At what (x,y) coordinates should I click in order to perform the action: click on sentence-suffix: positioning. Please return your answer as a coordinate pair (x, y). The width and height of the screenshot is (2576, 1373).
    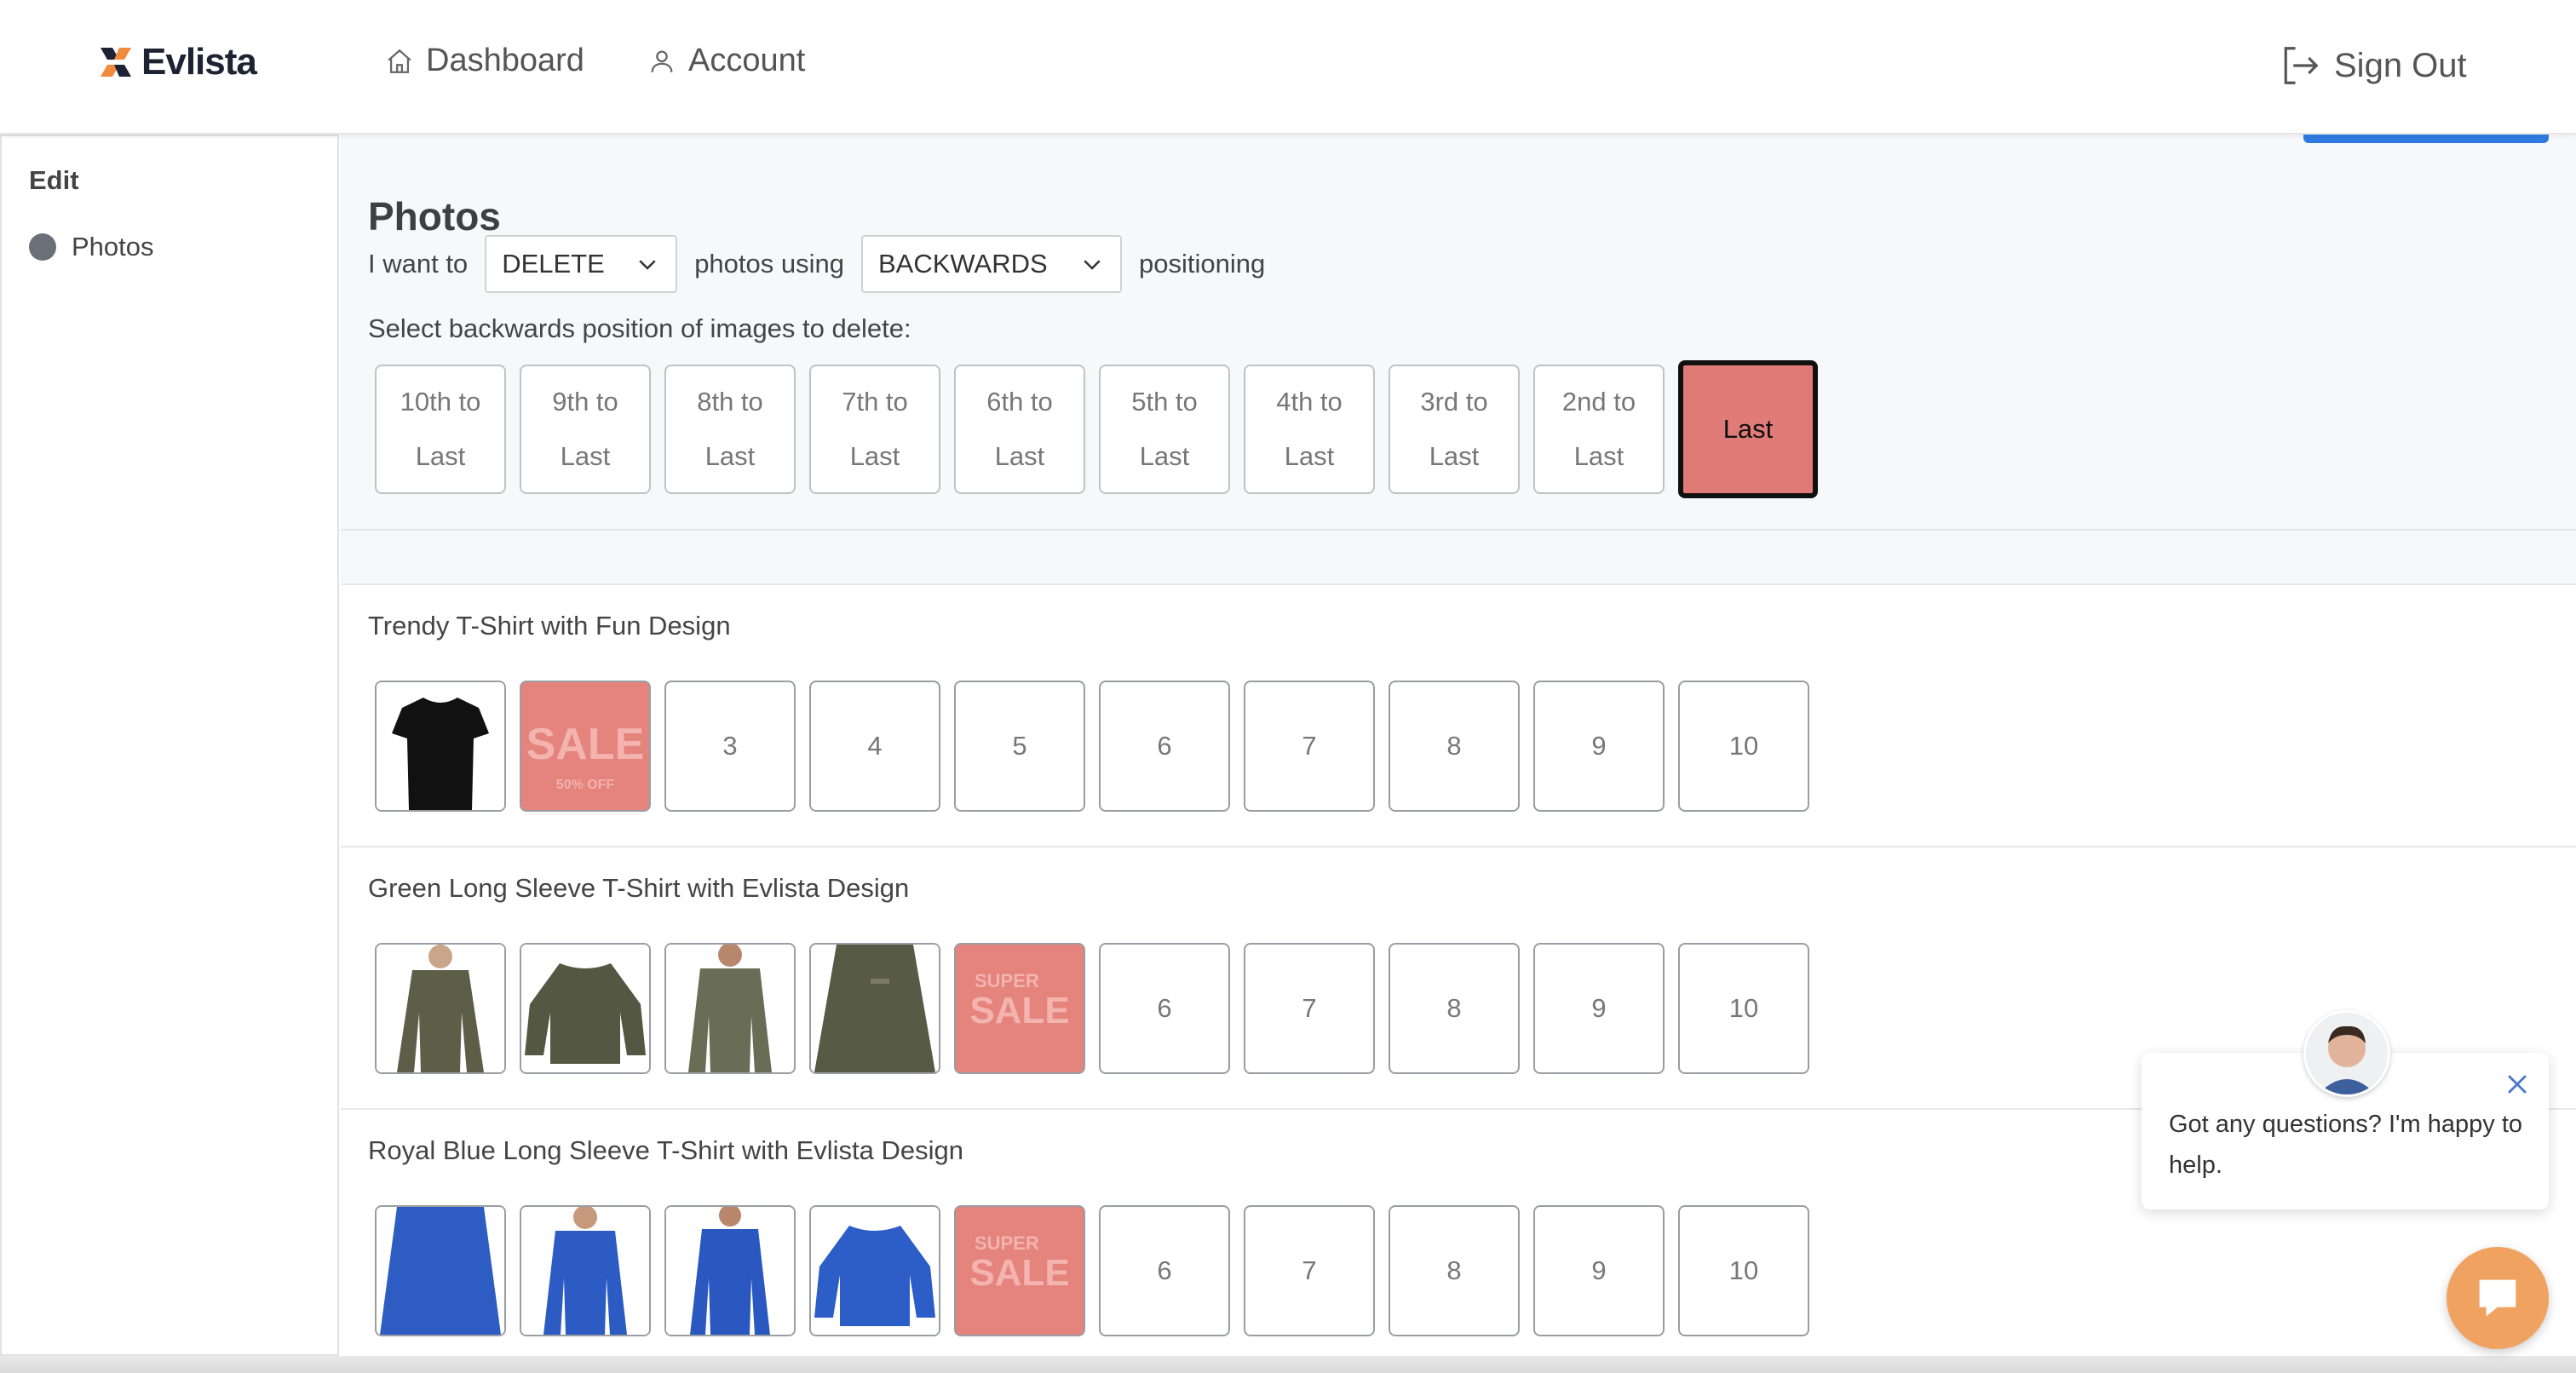
    Looking at the image, I should click on (1202, 264).